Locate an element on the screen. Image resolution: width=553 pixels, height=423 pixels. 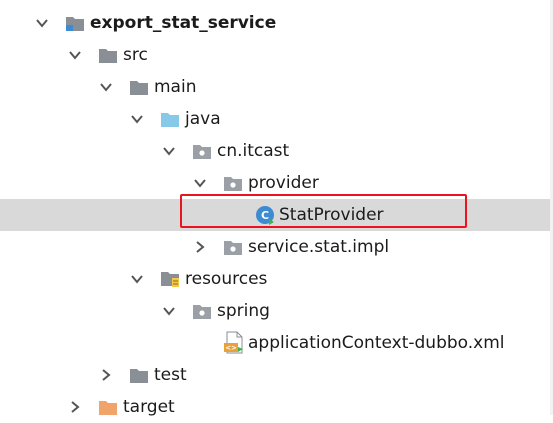
source-folder-icon is located at coordinates (171, 119).